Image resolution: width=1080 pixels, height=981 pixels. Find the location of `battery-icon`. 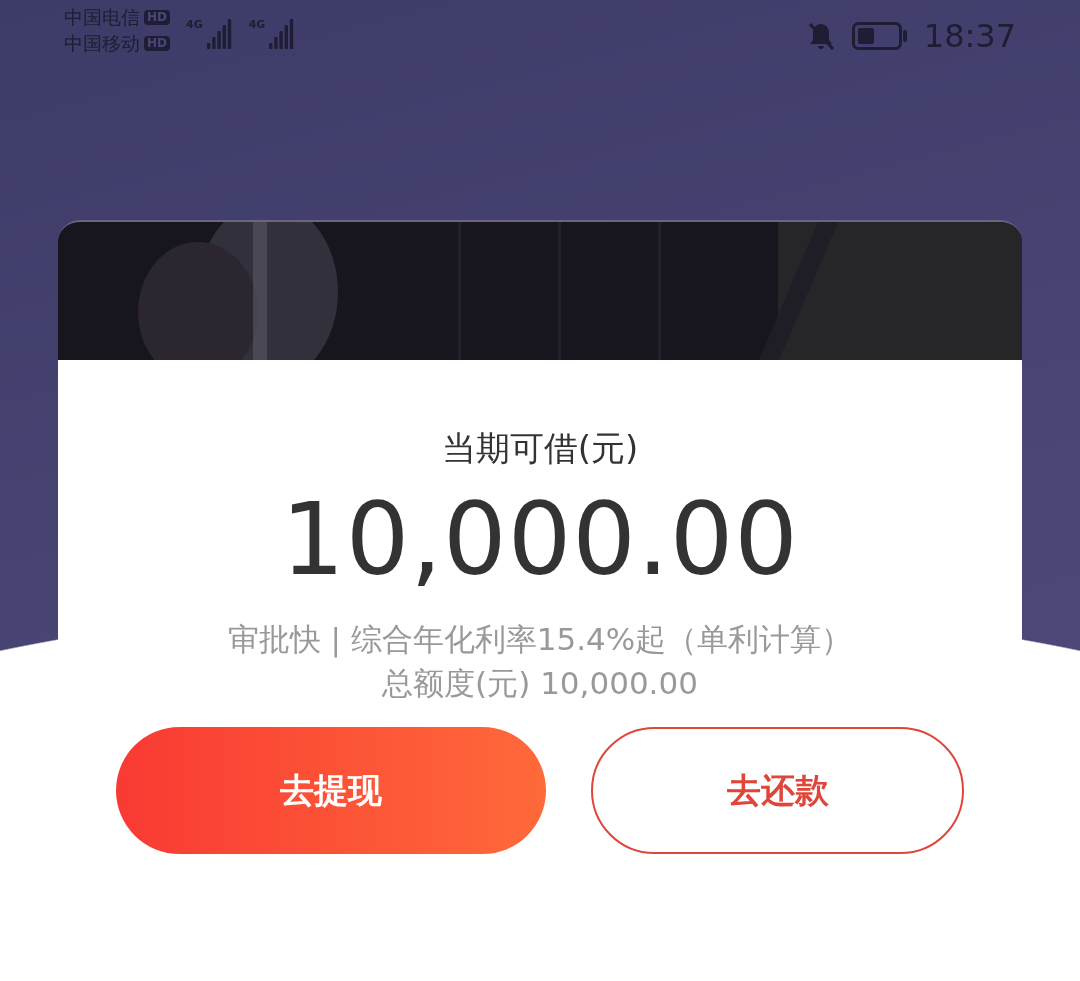

battery-icon is located at coordinates (879, 36).